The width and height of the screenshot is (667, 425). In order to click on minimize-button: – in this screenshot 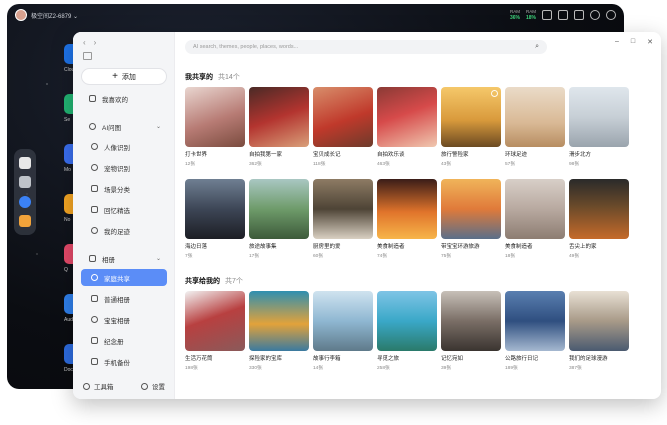, I will do `click(617, 42)`.